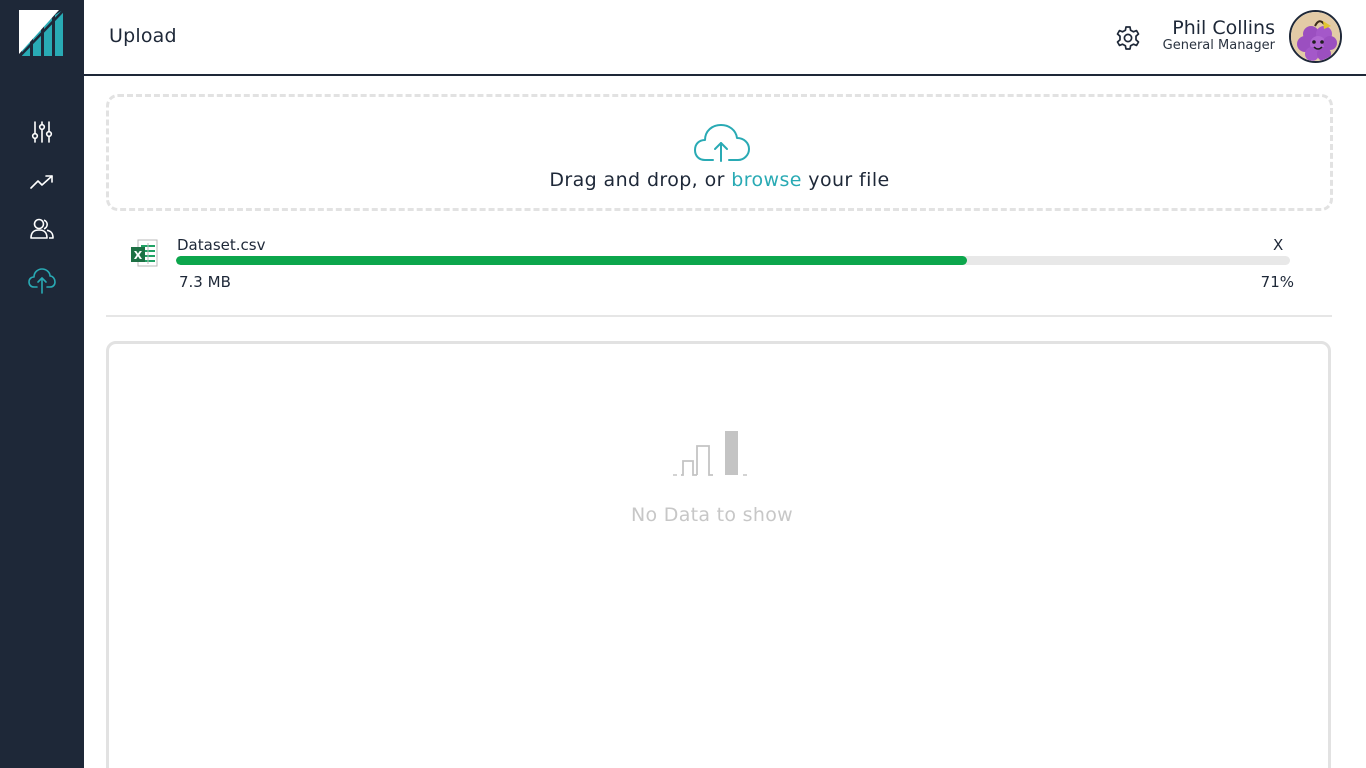  Describe the element at coordinates (144, 253) in the screenshot. I see `excel-file-icon: X` at that location.